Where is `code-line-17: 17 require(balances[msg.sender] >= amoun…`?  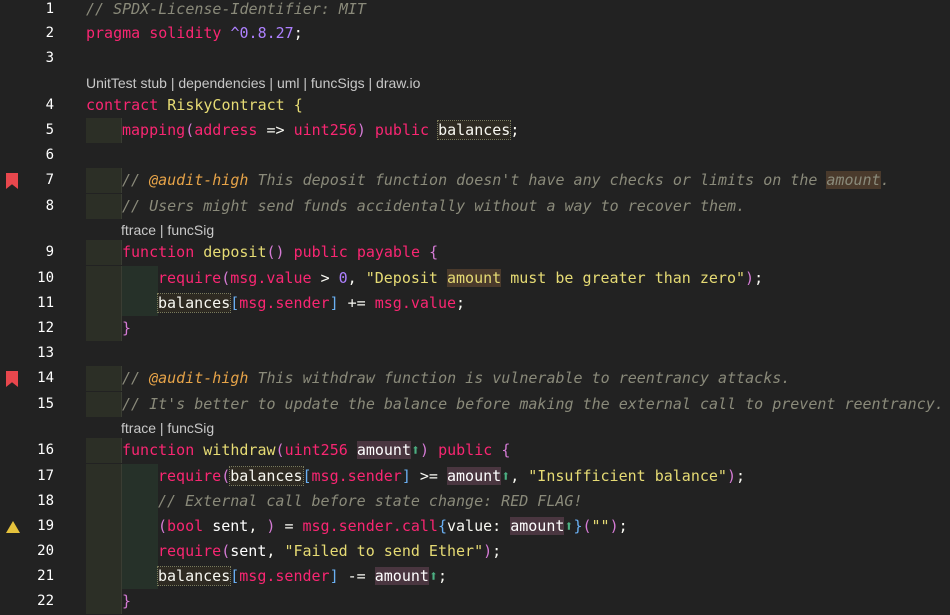
code-line-17: 17 require(balances[msg.sender] >= amoun… is located at coordinates (475, 476).